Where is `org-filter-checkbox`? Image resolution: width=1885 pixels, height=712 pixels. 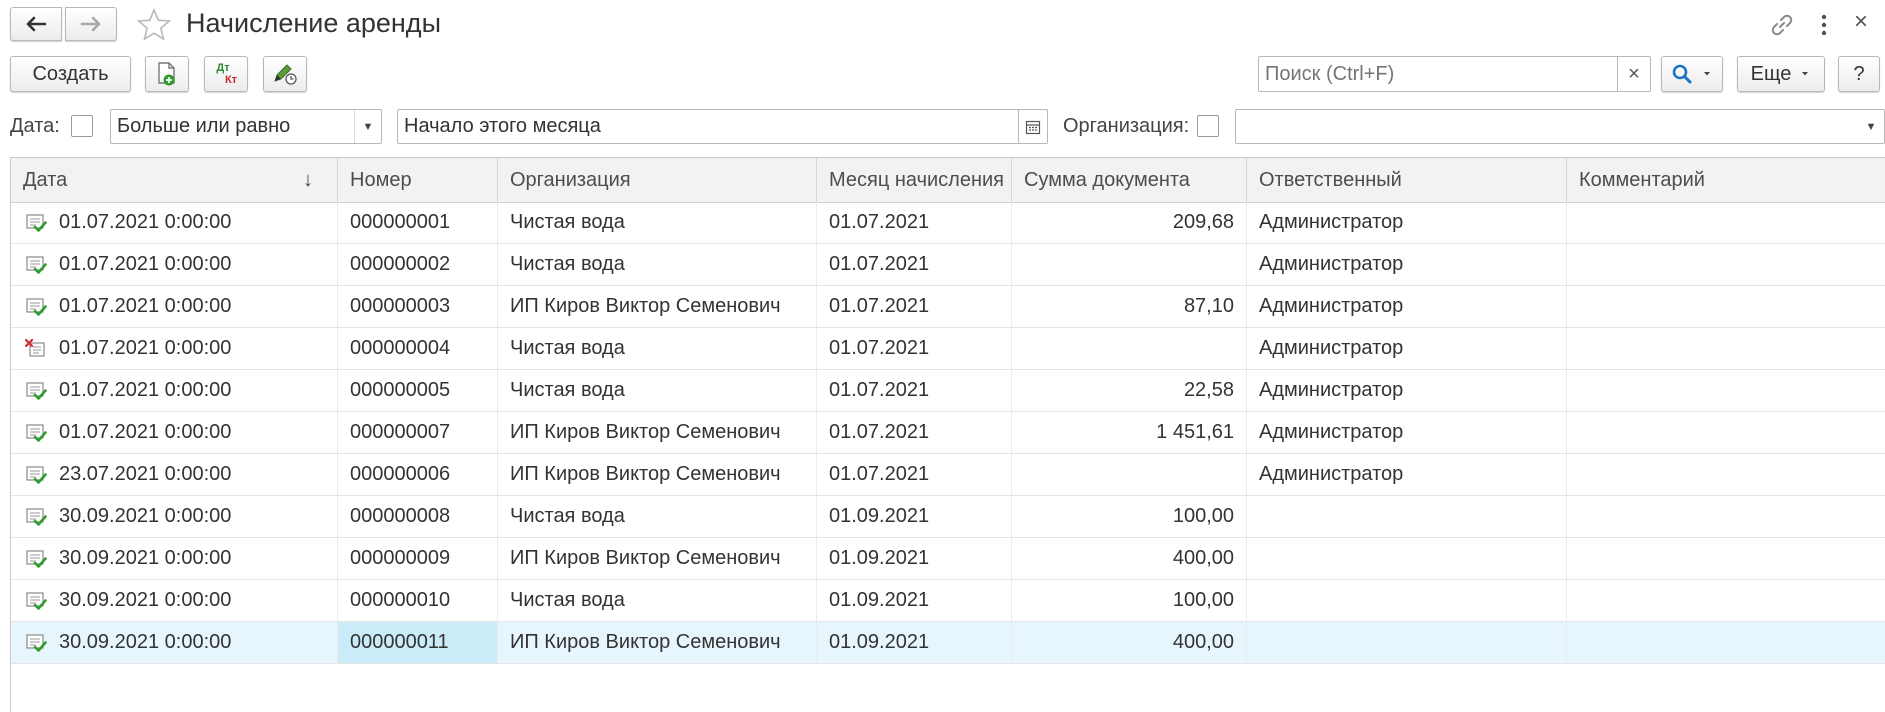 org-filter-checkbox is located at coordinates (1208, 126).